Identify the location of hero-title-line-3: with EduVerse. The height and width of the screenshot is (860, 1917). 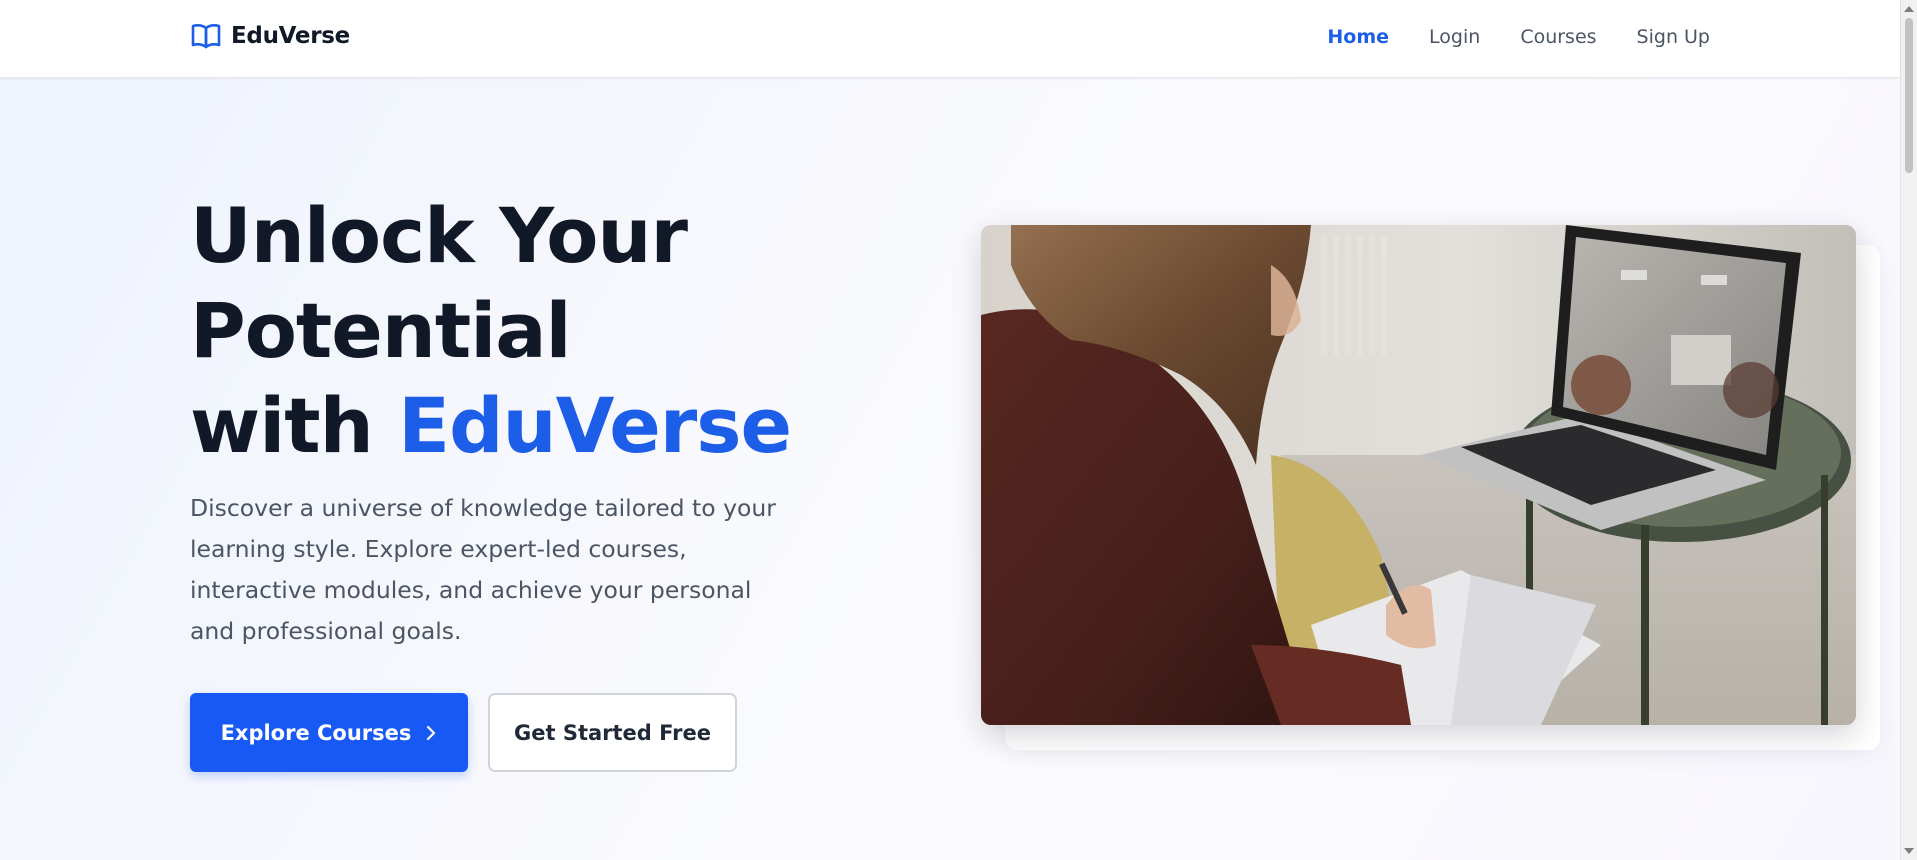
(491, 425).